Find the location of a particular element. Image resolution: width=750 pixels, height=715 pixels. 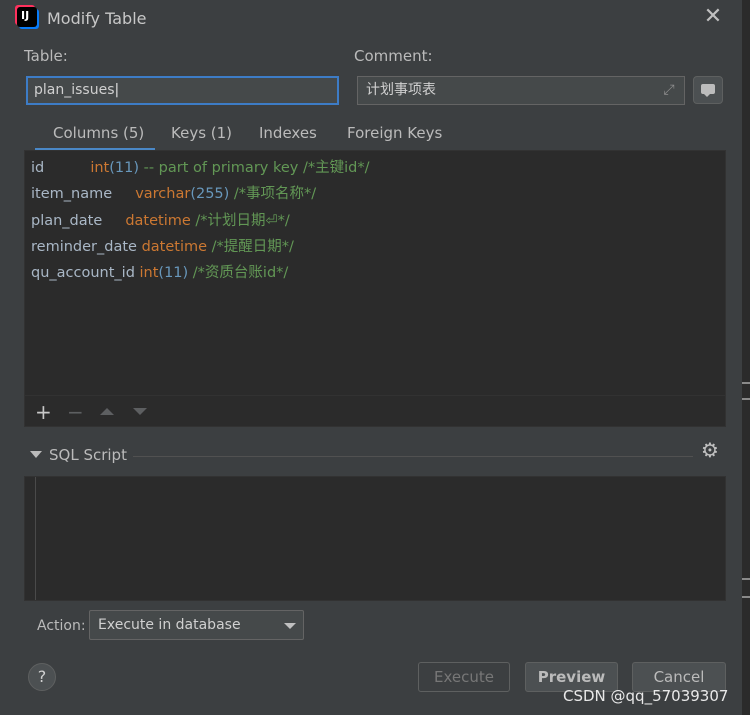

comment-button is located at coordinates (708, 90).